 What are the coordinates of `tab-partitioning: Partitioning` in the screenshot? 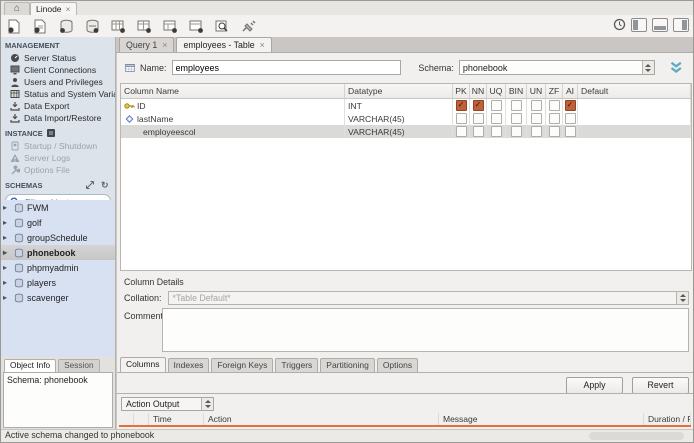 It's located at (347, 365).